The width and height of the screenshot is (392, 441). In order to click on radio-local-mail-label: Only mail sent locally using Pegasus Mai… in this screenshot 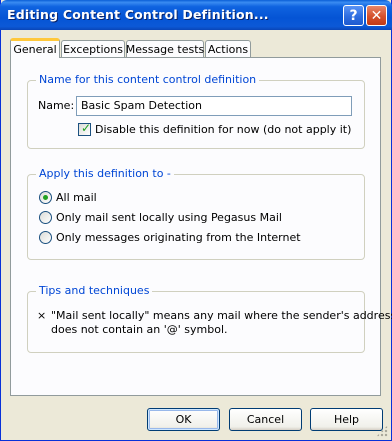, I will do `click(169, 217)`.